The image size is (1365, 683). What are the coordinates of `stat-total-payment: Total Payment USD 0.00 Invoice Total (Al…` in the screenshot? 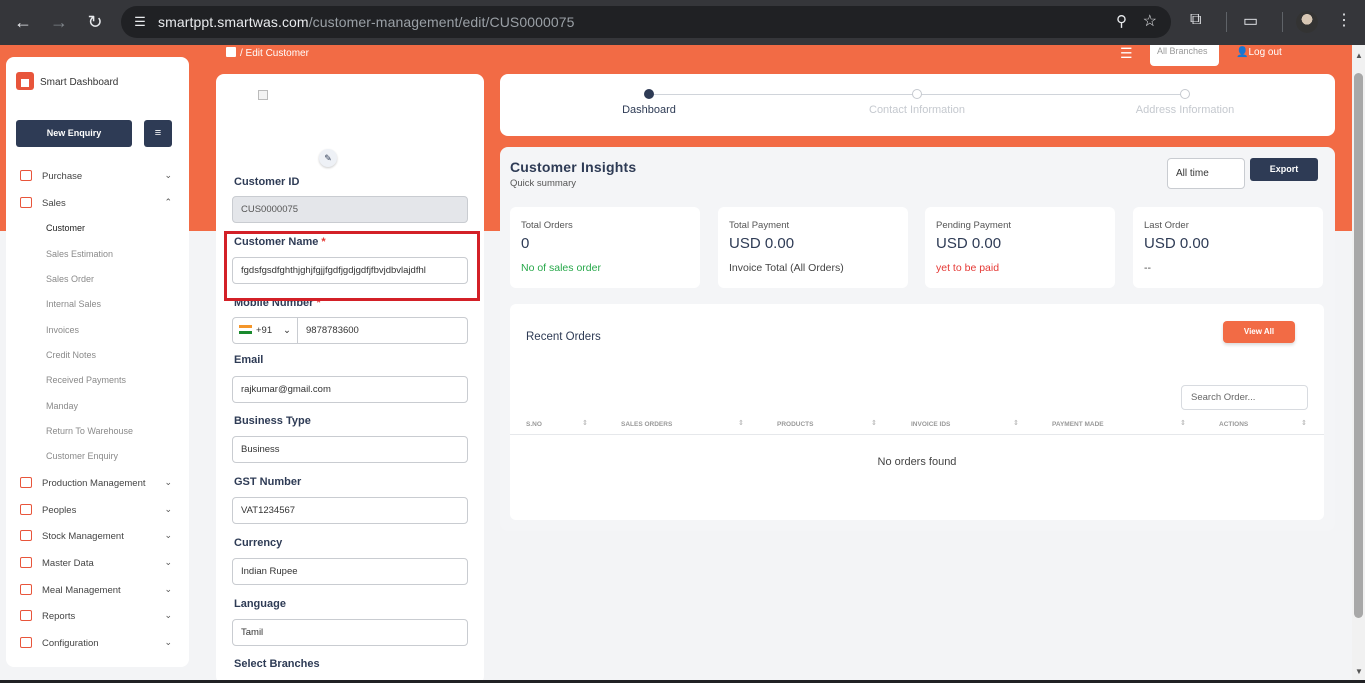 It's located at (813, 247).